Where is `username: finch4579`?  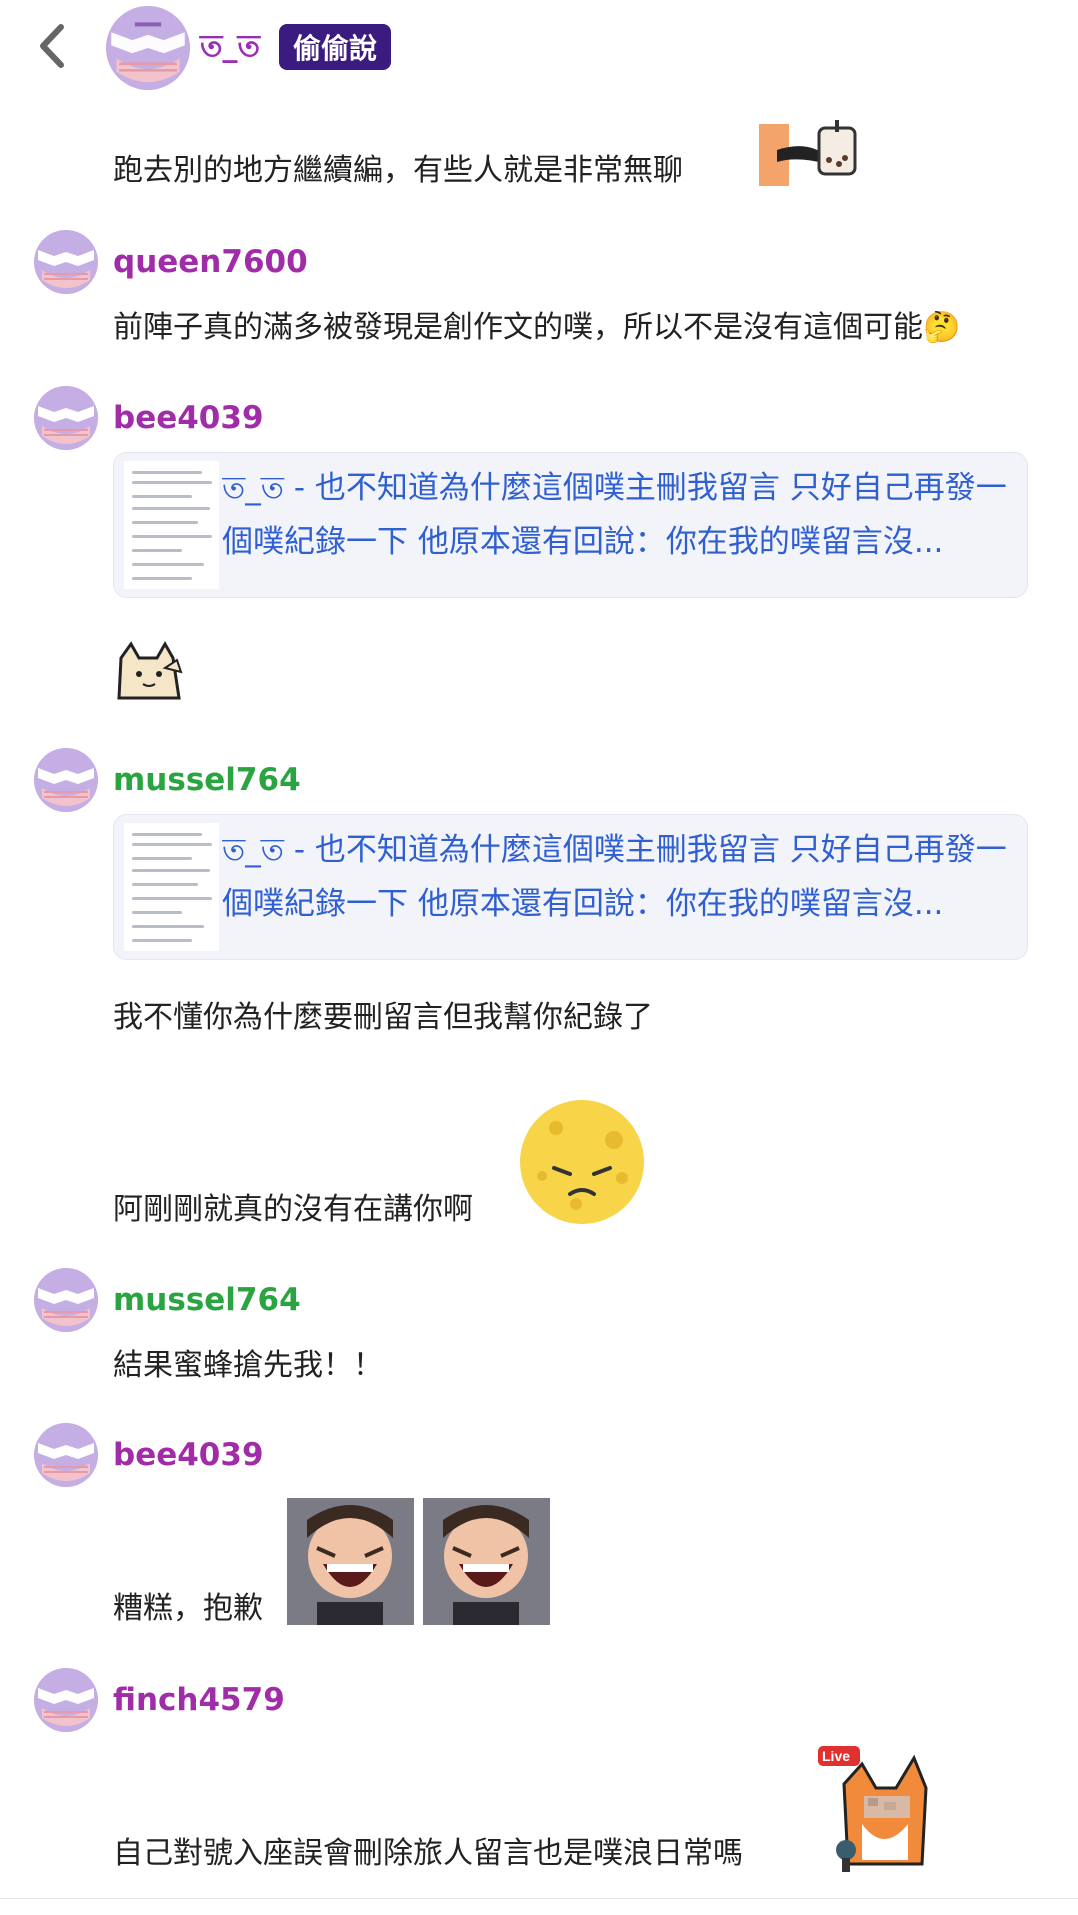 username: finch4579 is located at coordinates (199, 1700).